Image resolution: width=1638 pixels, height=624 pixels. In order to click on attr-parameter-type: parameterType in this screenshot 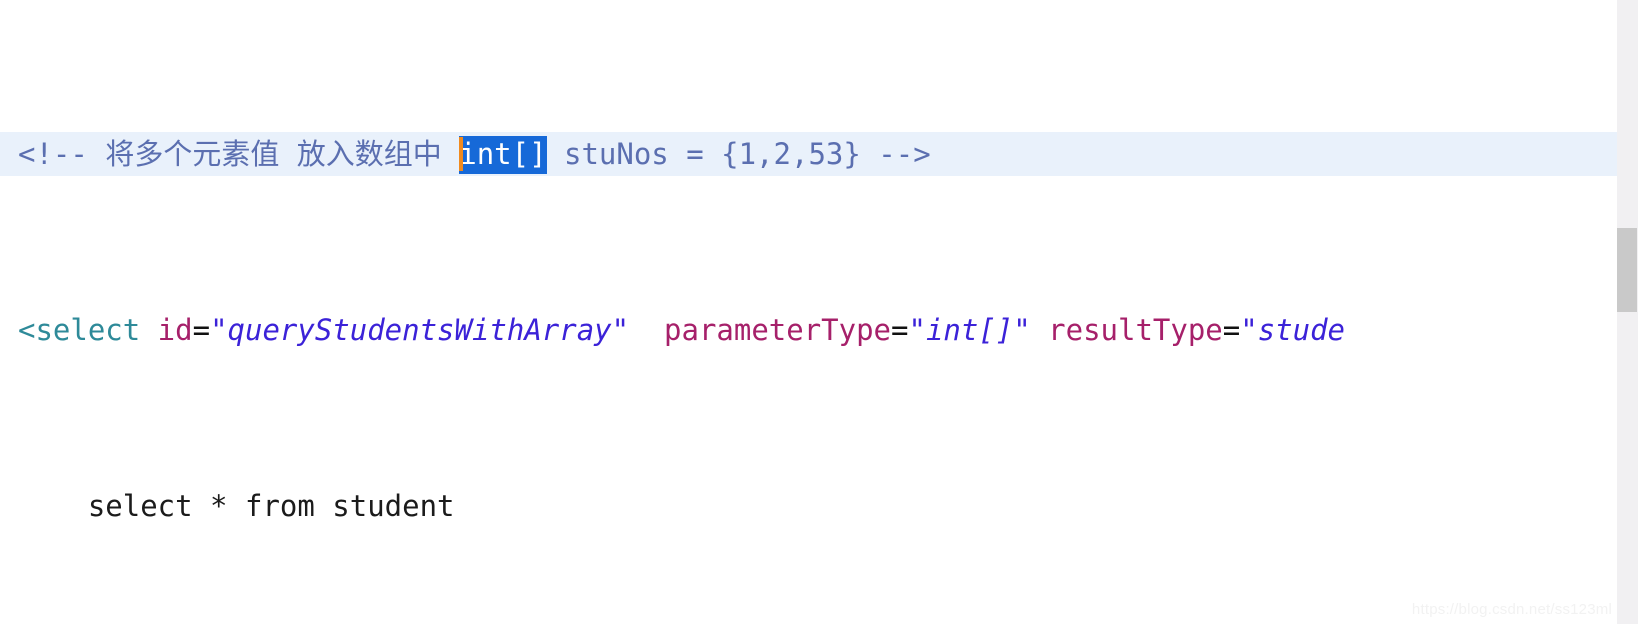, I will do `click(760, 330)`.